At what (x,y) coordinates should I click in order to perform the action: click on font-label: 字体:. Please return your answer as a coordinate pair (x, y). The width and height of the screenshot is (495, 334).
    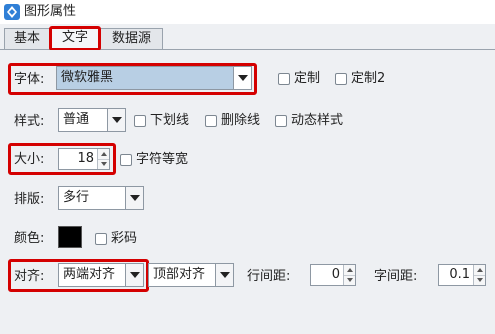
    Looking at the image, I should click on (29, 79).